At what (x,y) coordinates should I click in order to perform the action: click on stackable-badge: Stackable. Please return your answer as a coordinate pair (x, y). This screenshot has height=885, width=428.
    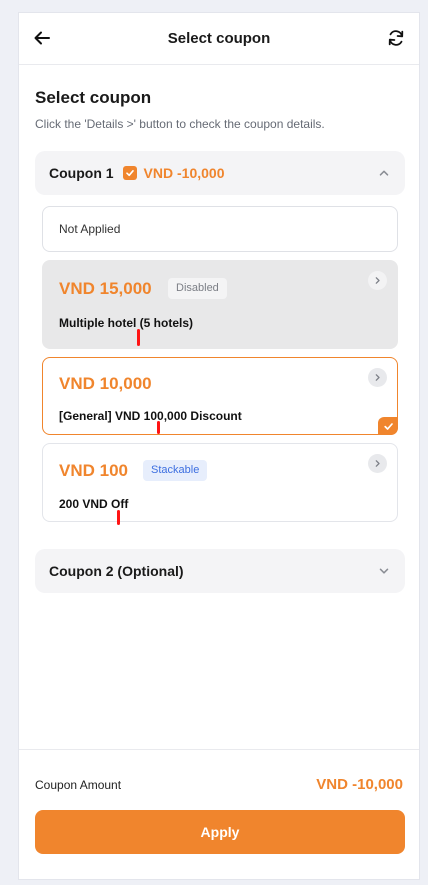
    Looking at the image, I should click on (175, 470).